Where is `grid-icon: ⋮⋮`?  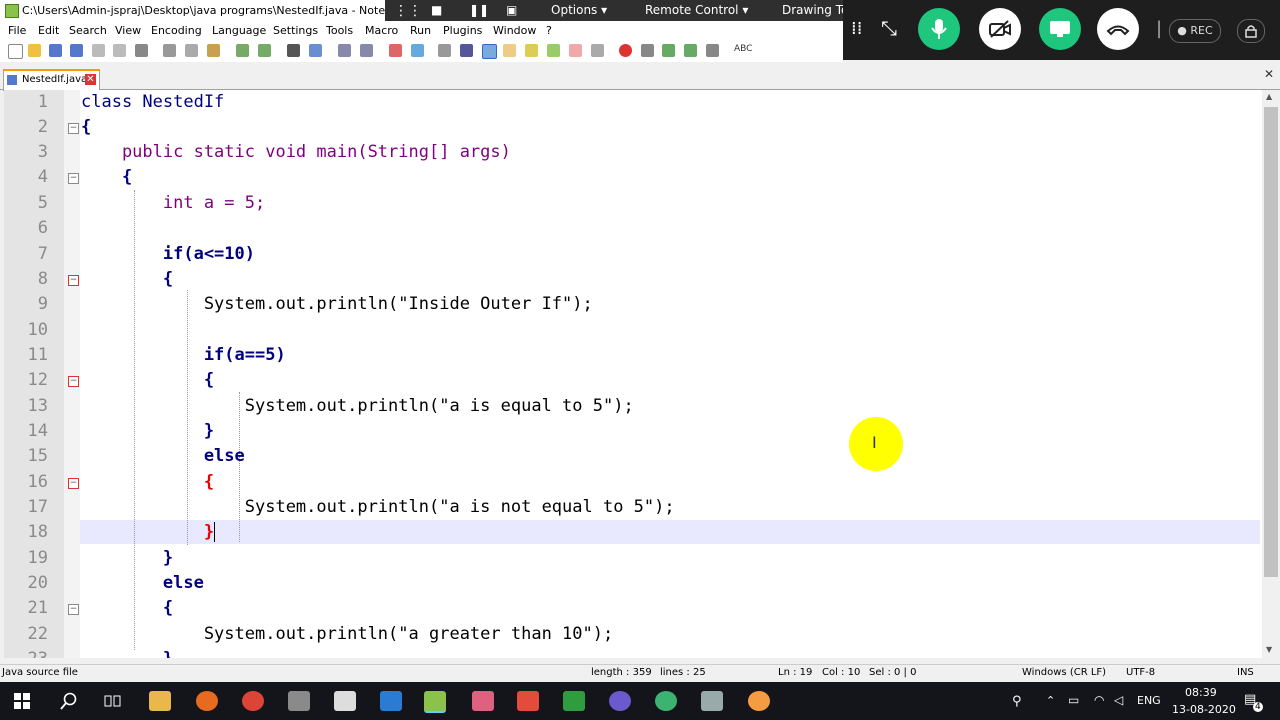
grid-icon: ⋮⋮ is located at coordinates (408, 11).